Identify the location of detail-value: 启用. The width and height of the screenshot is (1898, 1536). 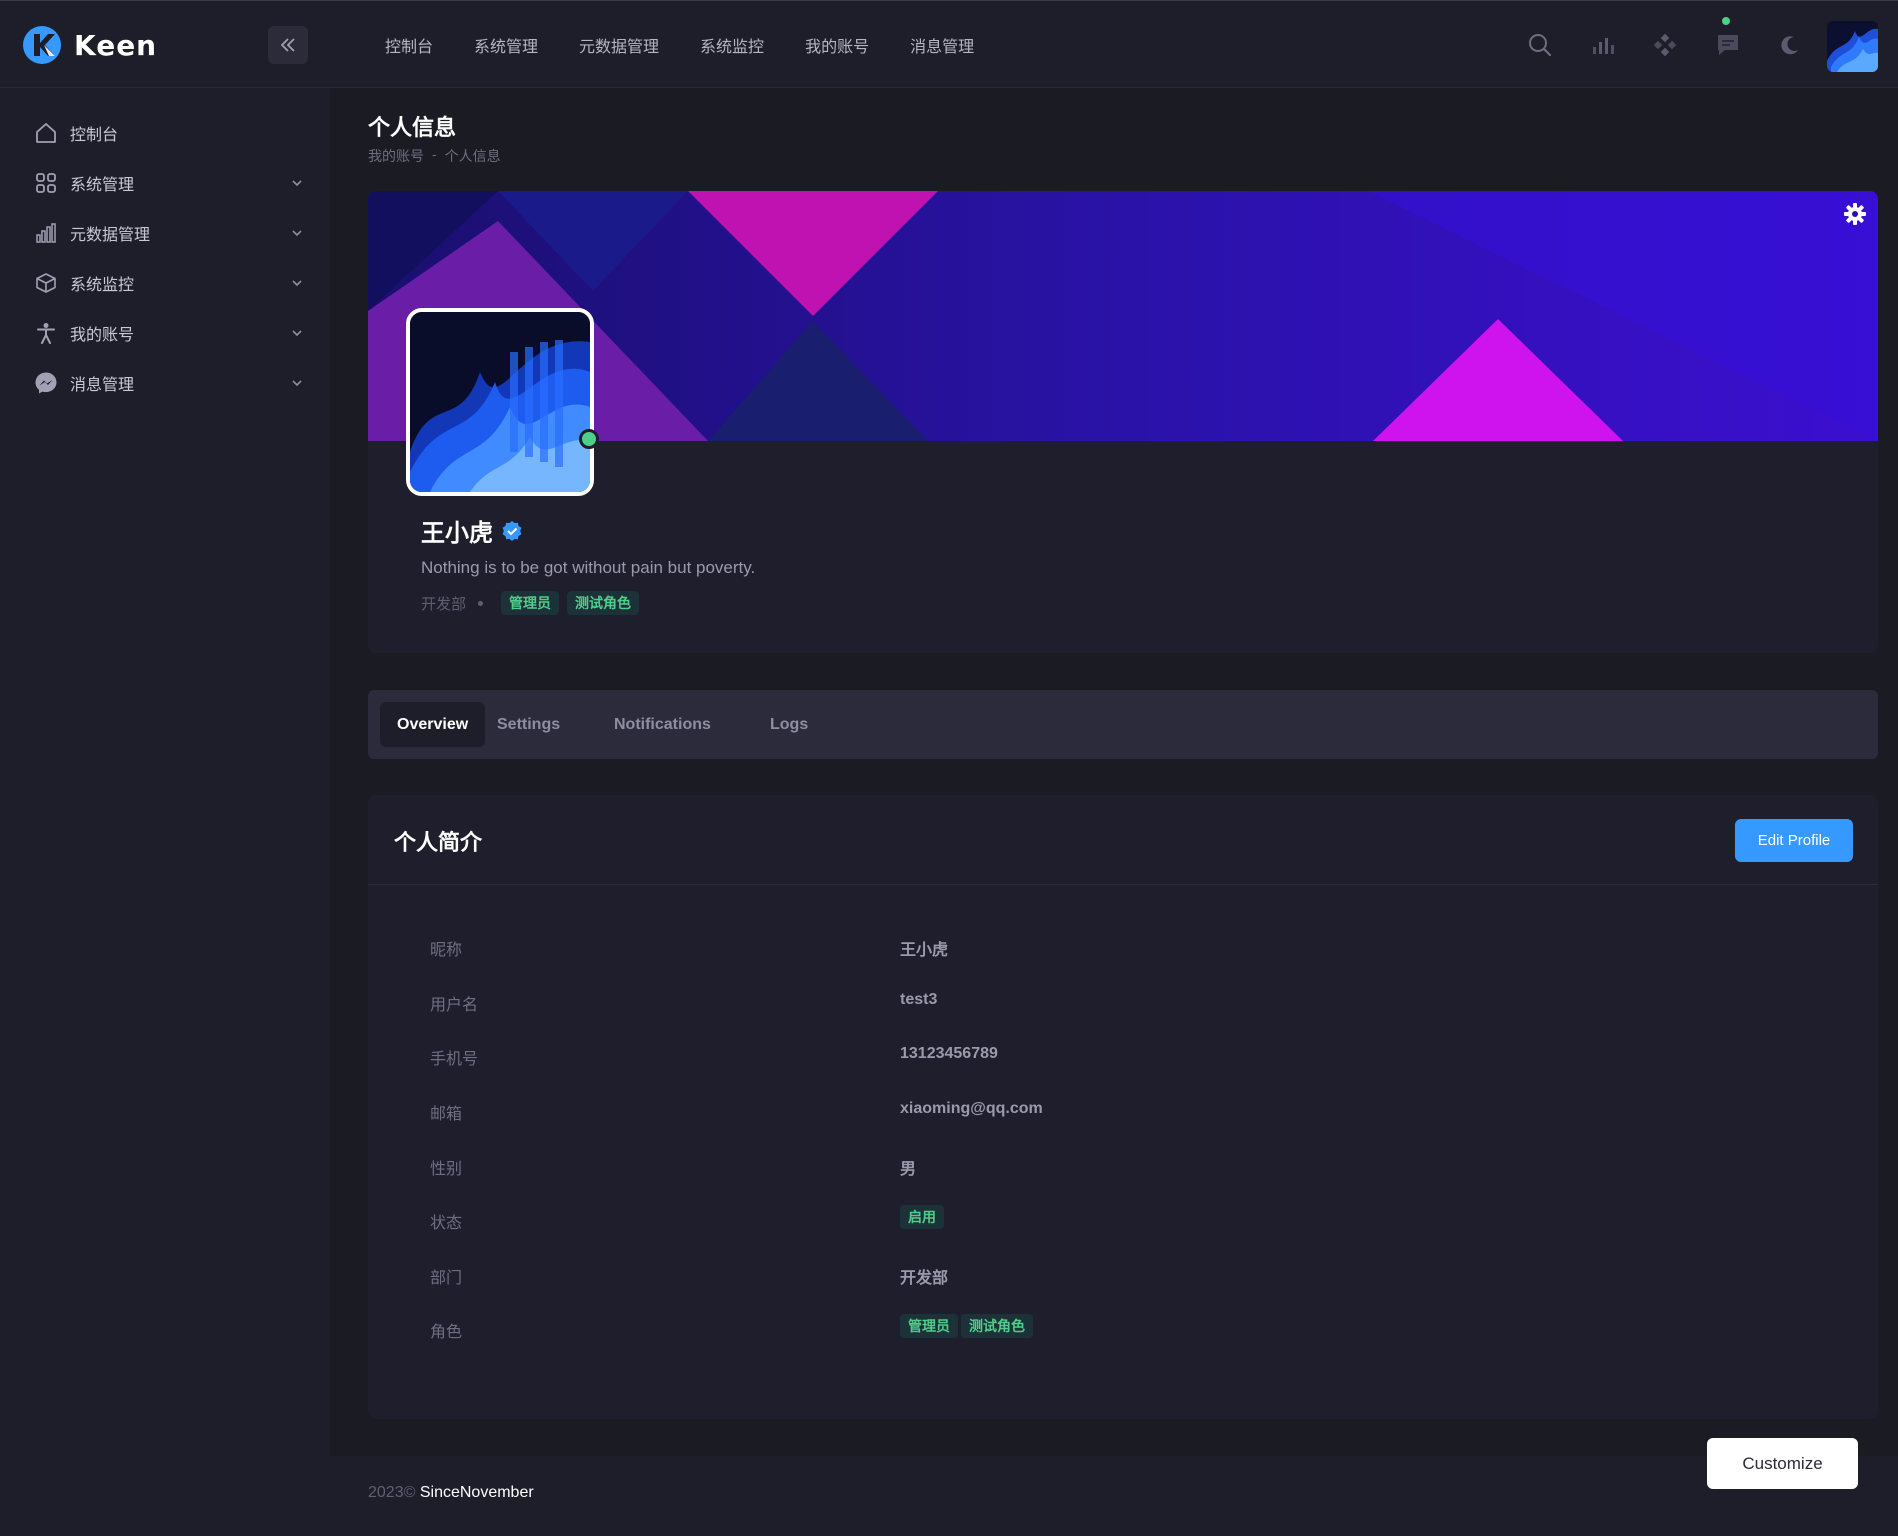
(923, 1217).